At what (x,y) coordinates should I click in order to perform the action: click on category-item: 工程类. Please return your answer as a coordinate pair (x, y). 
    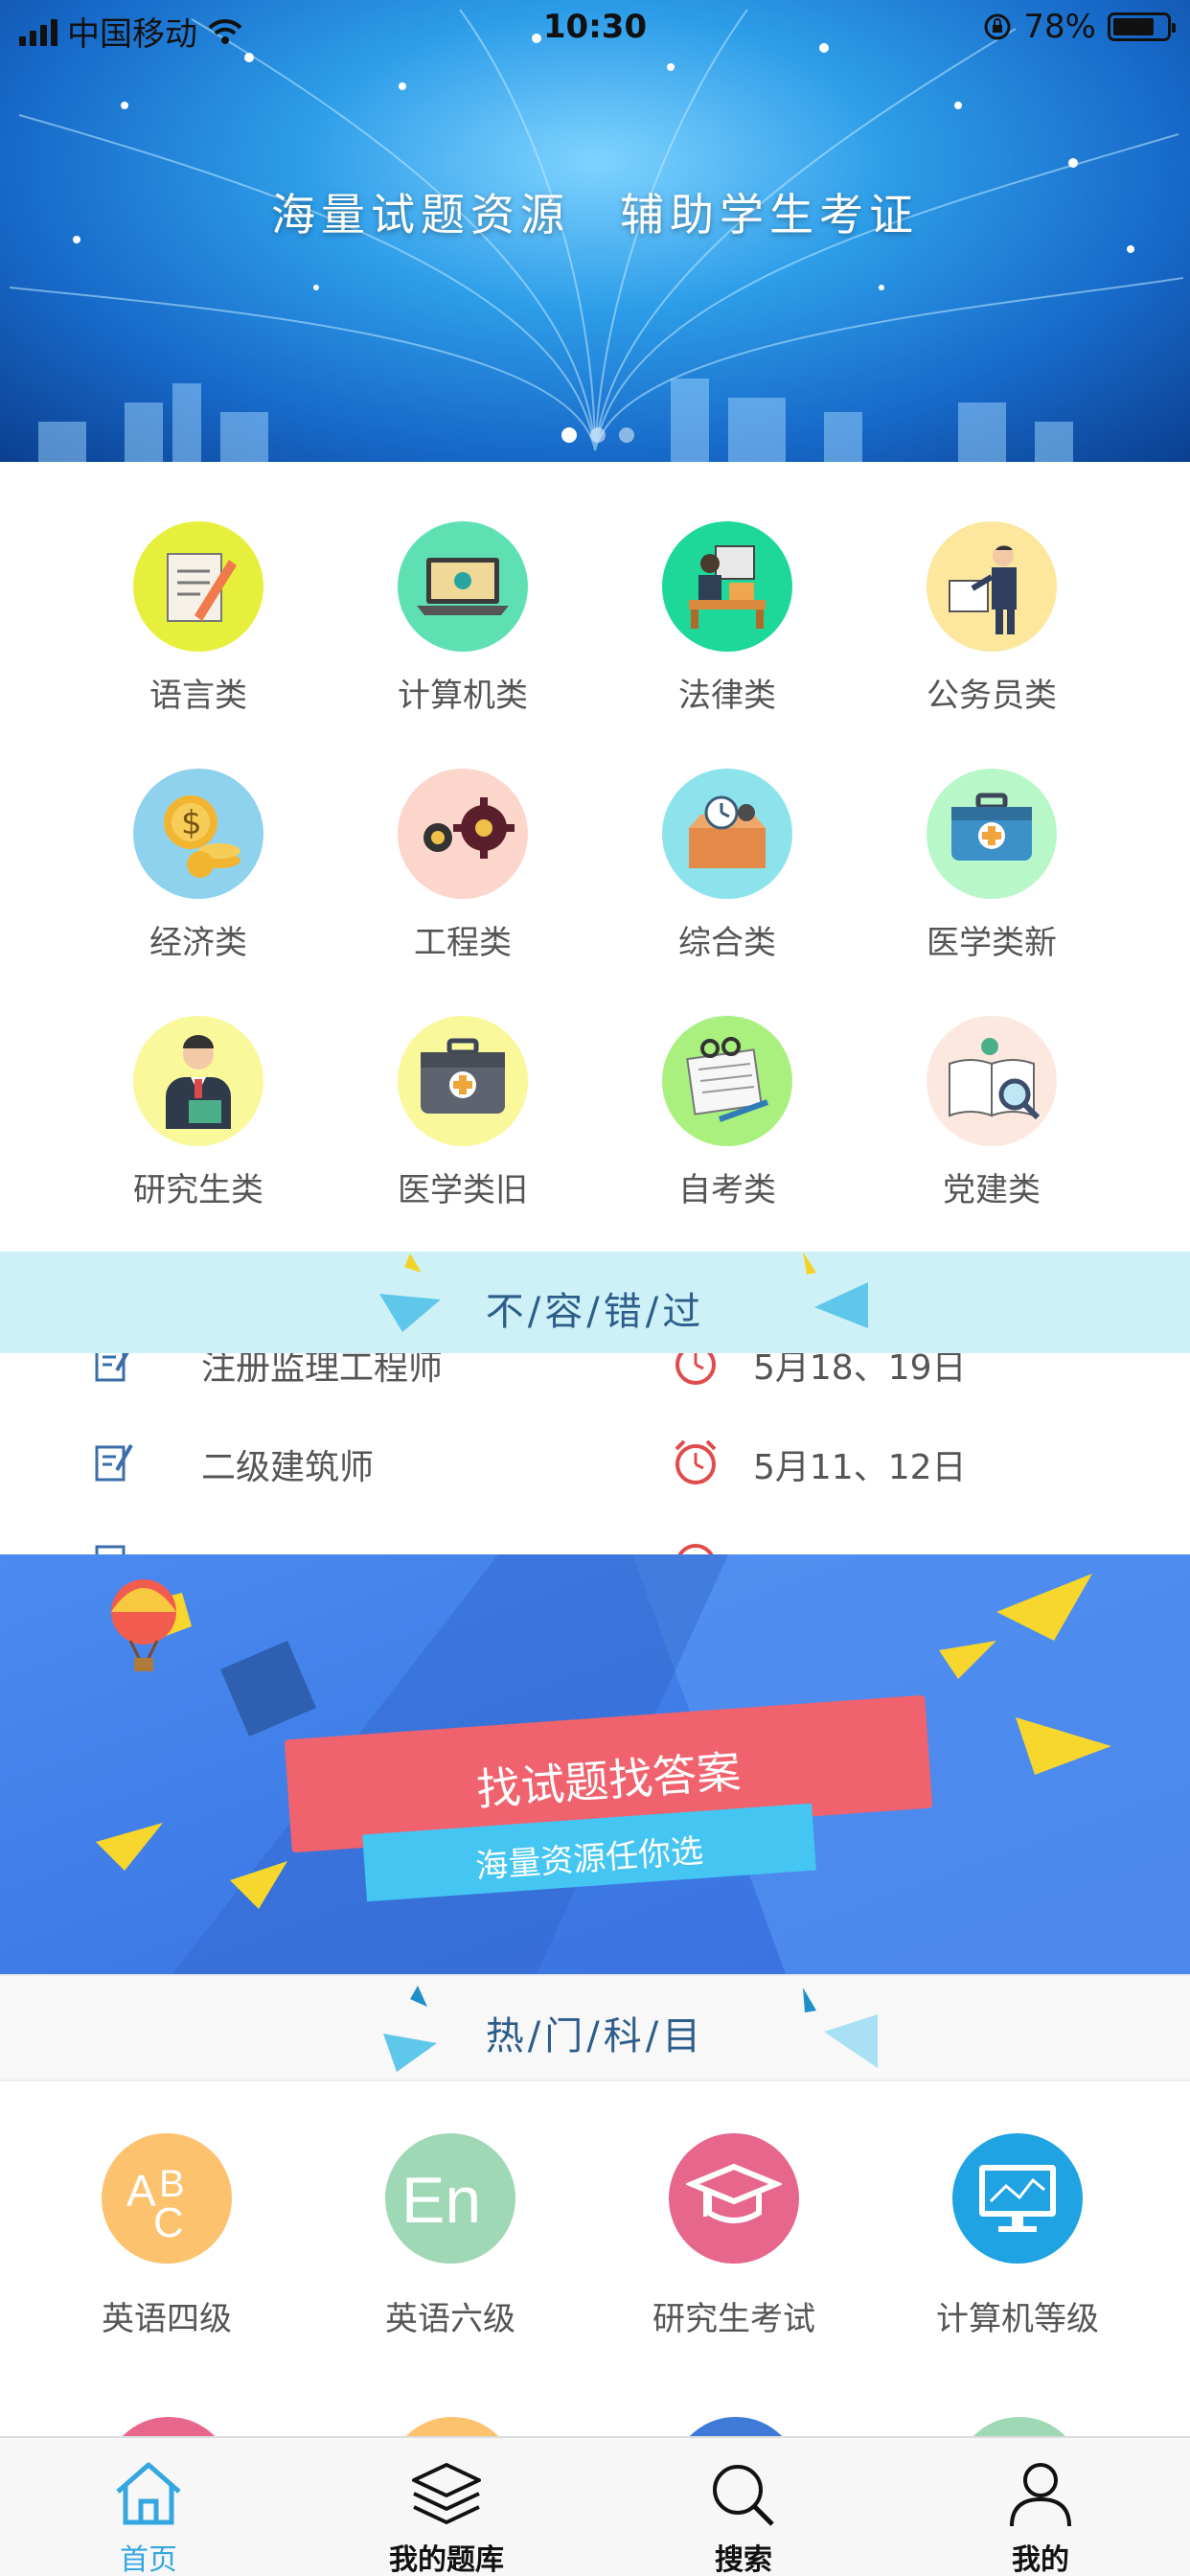
    Looking at the image, I should click on (463, 866).